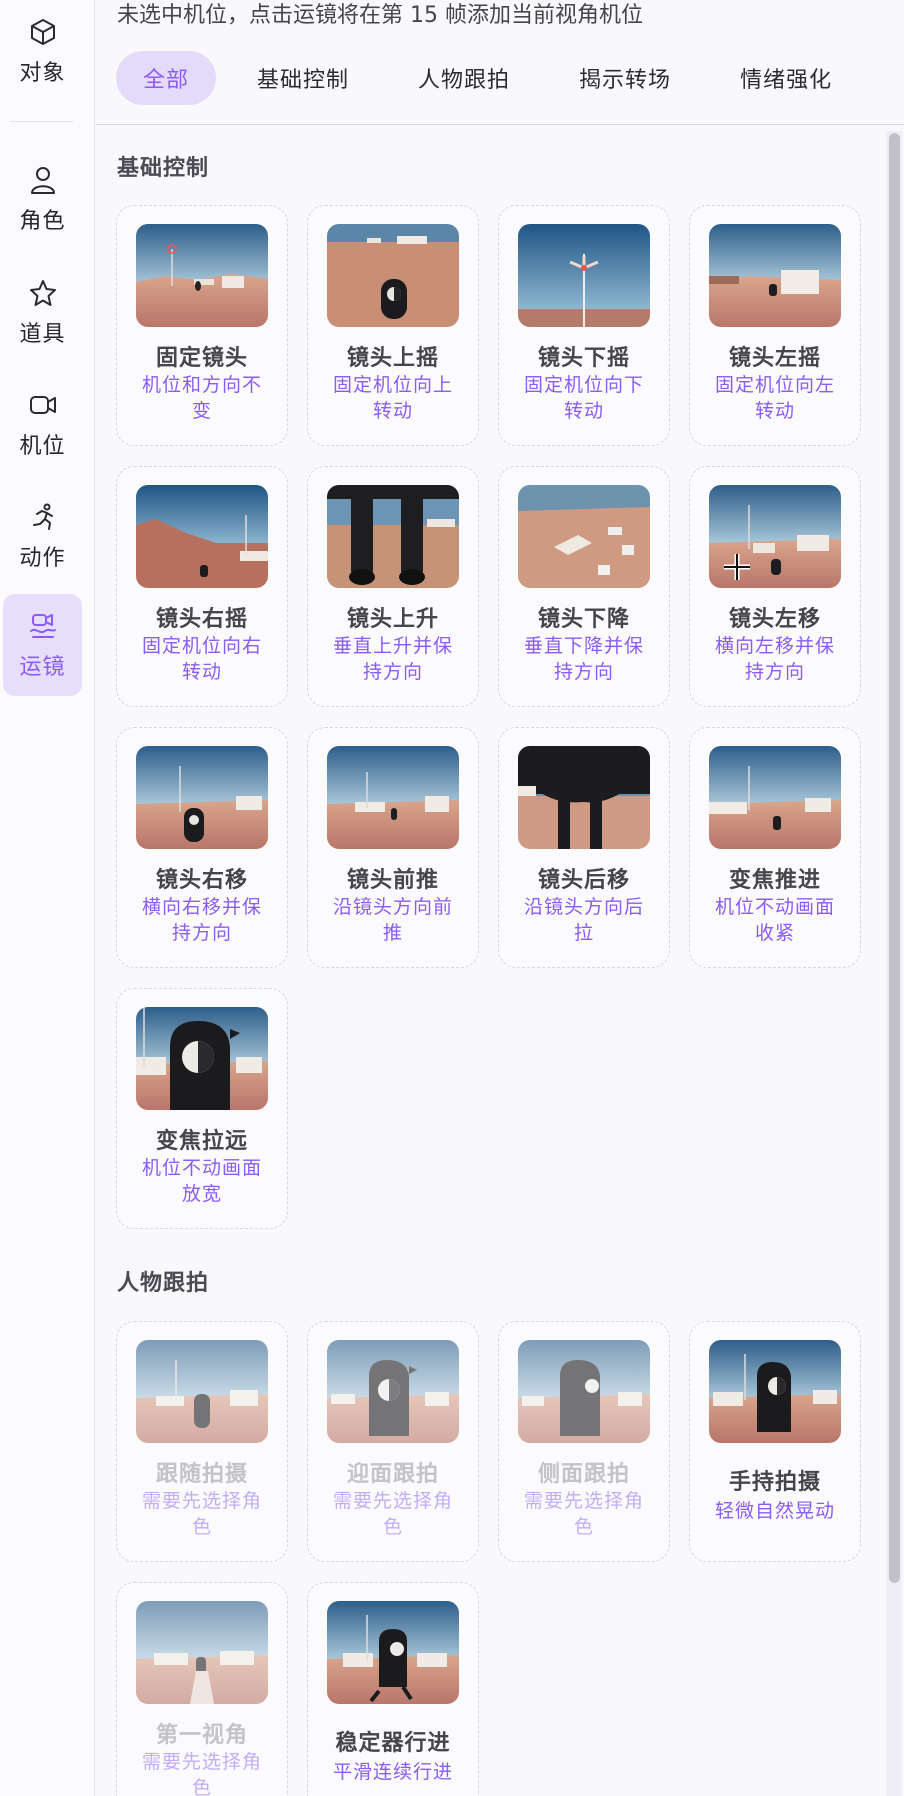 The width and height of the screenshot is (904, 1796). I want to click on sidebar-item-prop: 道具, so click(42, 312).